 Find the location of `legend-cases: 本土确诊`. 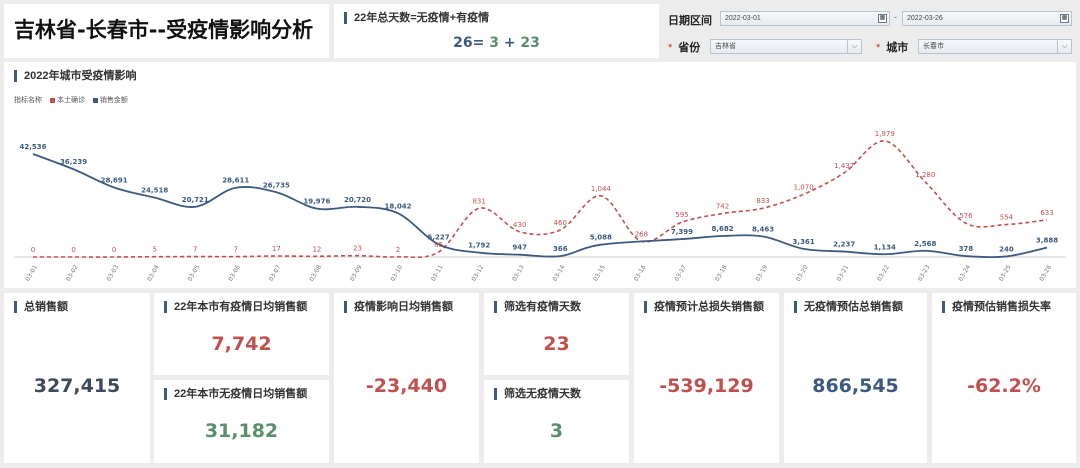

legend-cases: 本土确诊 is located at coordinates (70, 100).